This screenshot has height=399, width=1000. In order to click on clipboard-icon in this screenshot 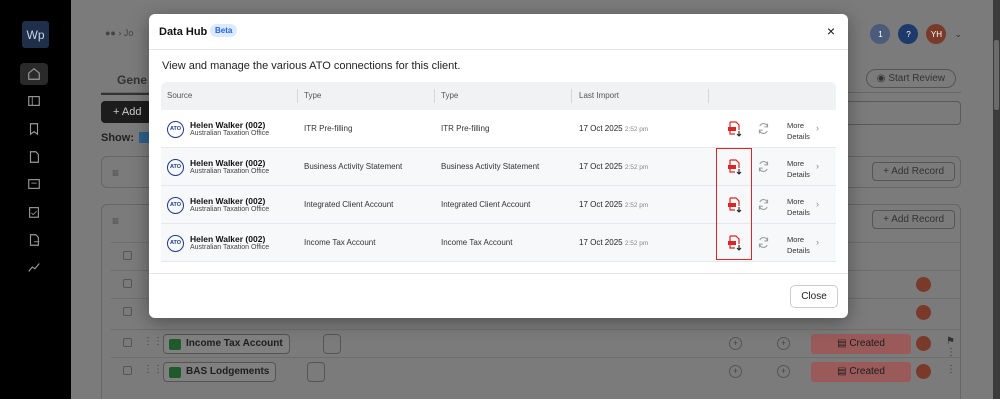, I will do `click(34, 212)`.